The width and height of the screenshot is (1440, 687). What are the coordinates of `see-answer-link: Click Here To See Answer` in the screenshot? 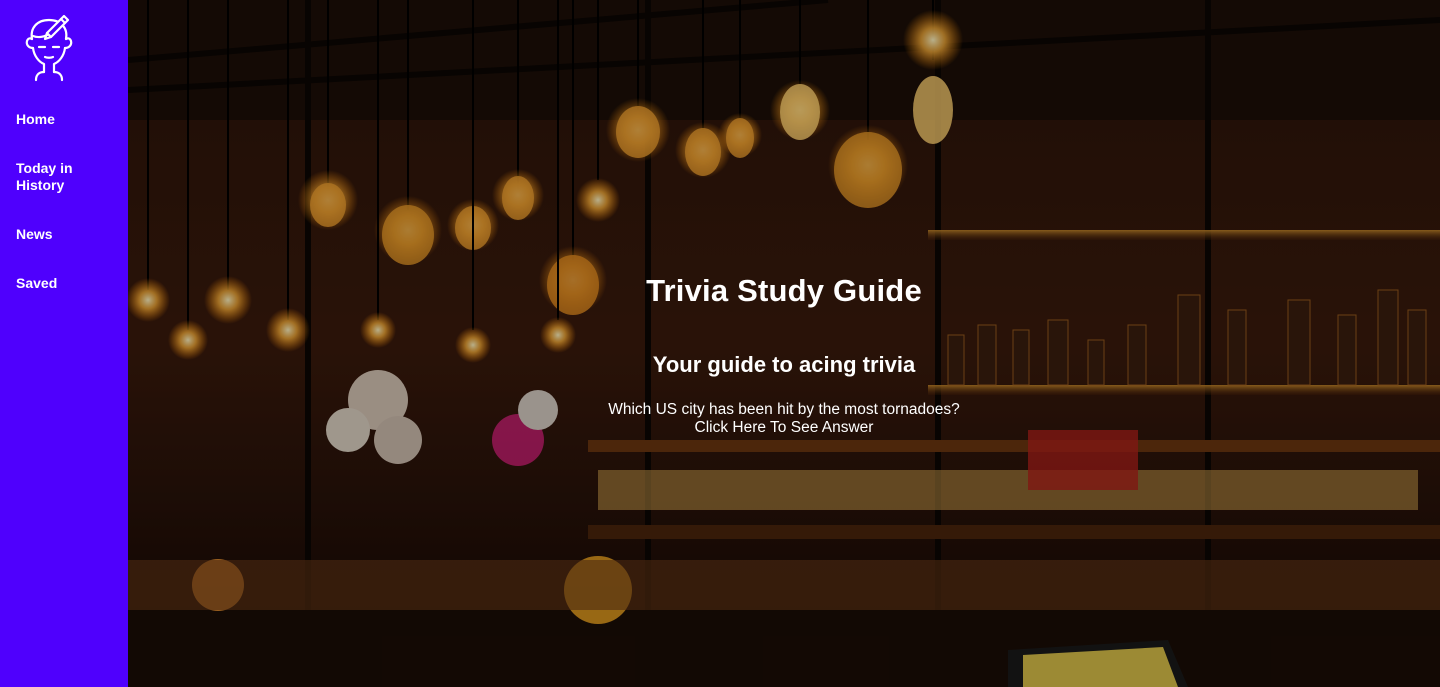 It's located at (784, 428).